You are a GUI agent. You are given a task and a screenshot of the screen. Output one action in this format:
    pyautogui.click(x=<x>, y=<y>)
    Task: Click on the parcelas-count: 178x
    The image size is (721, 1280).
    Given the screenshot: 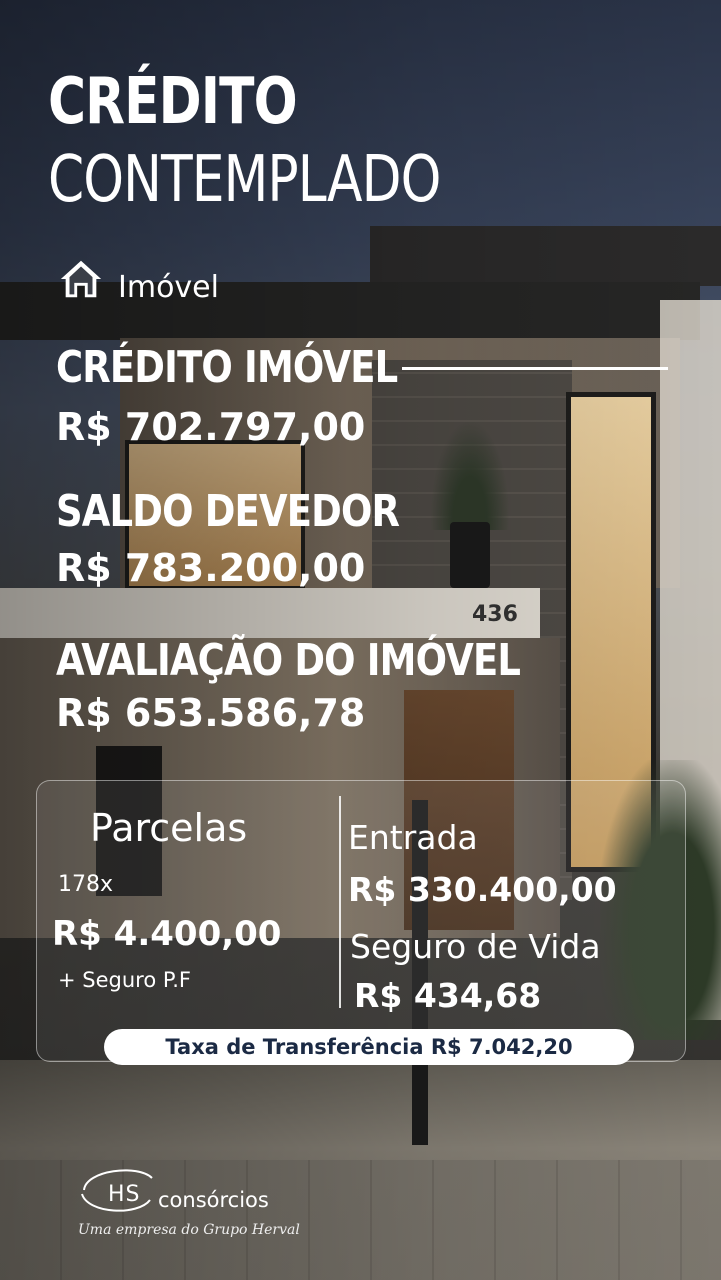 What is the action you would take?
    pyautogui.click(x=86, y=884)
    